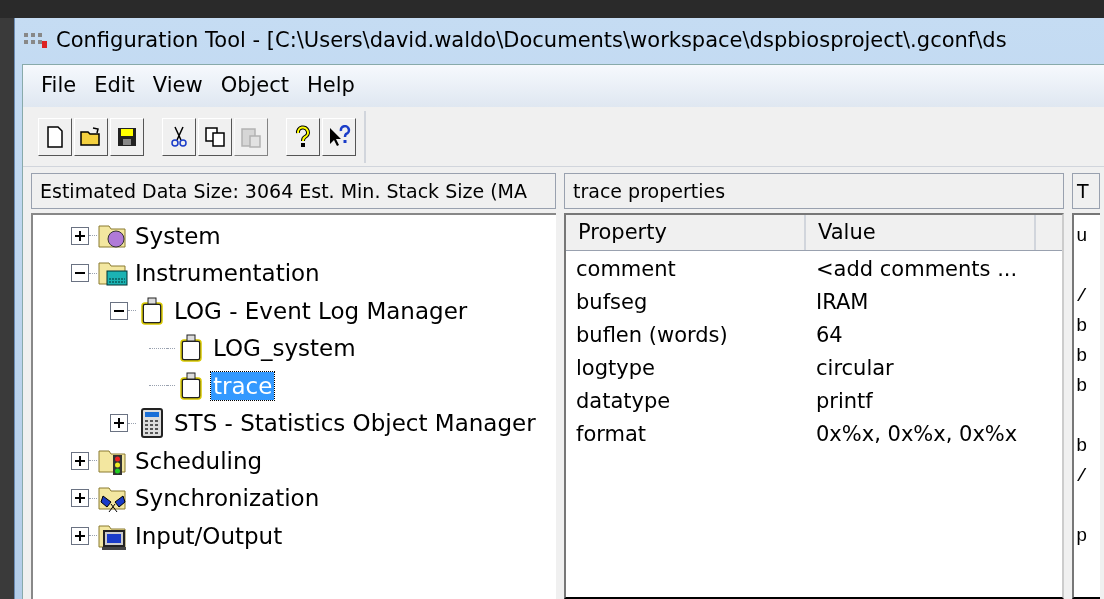  Describe the element at coordinates (227, 273) in the screenshot. I see `tree-item: Instrumentation` at that location.